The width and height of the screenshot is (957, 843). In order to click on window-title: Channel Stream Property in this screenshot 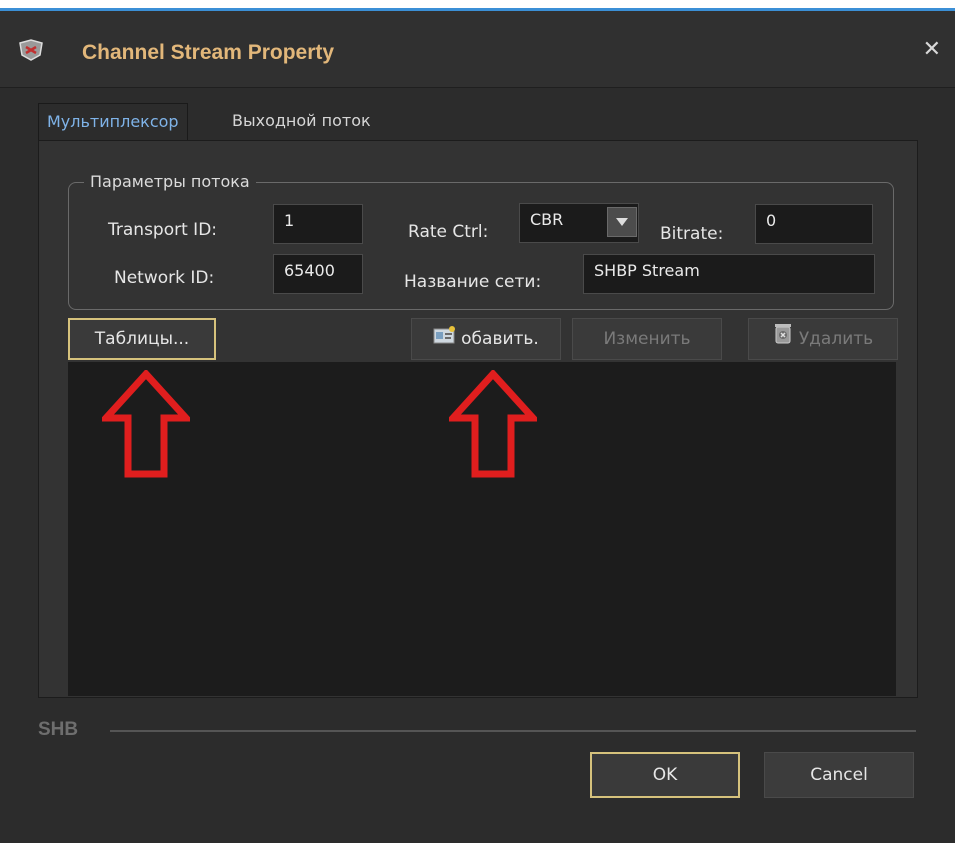, I will do `click(208, 52)`.